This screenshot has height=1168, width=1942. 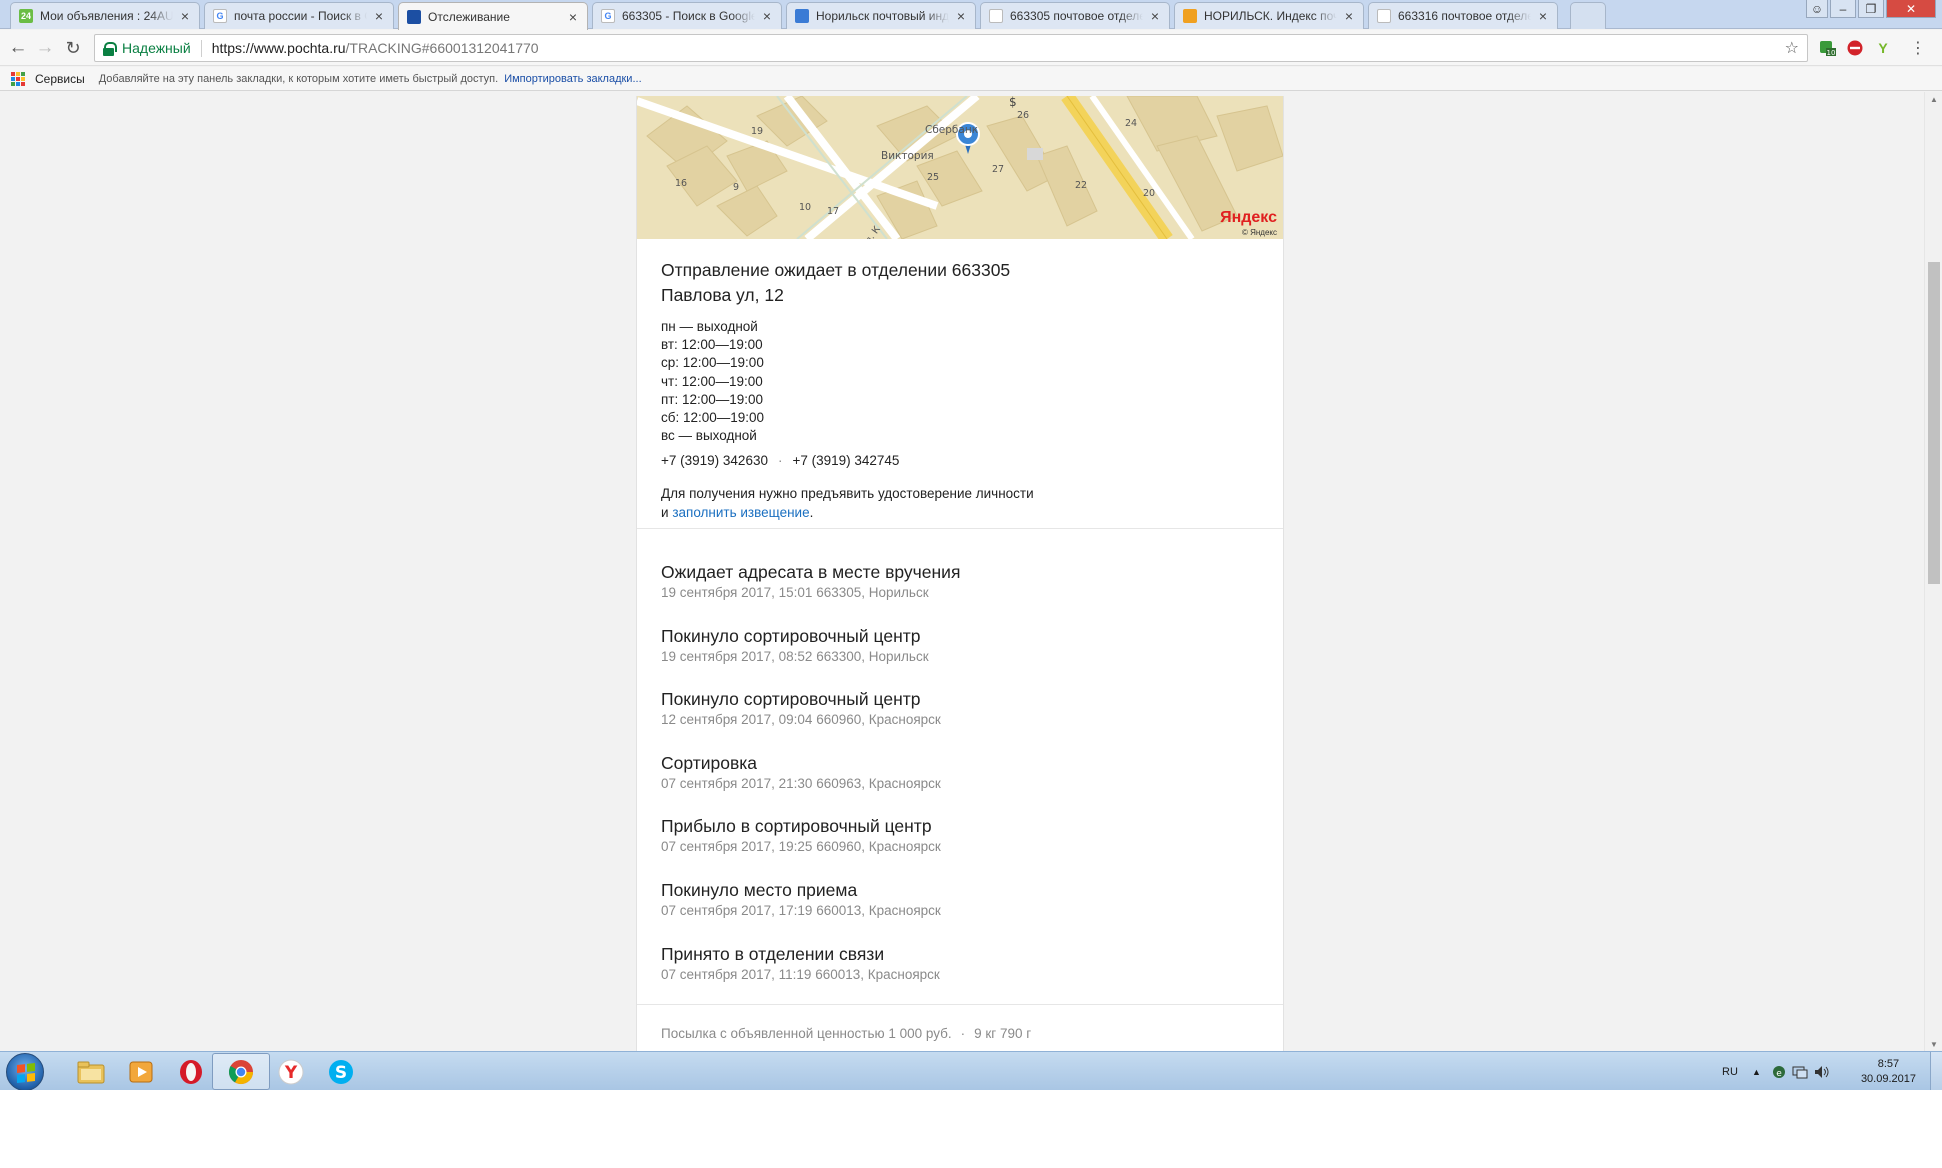 I want to click on skype-taskbar-icon: S, so click(x=341, y=1071).